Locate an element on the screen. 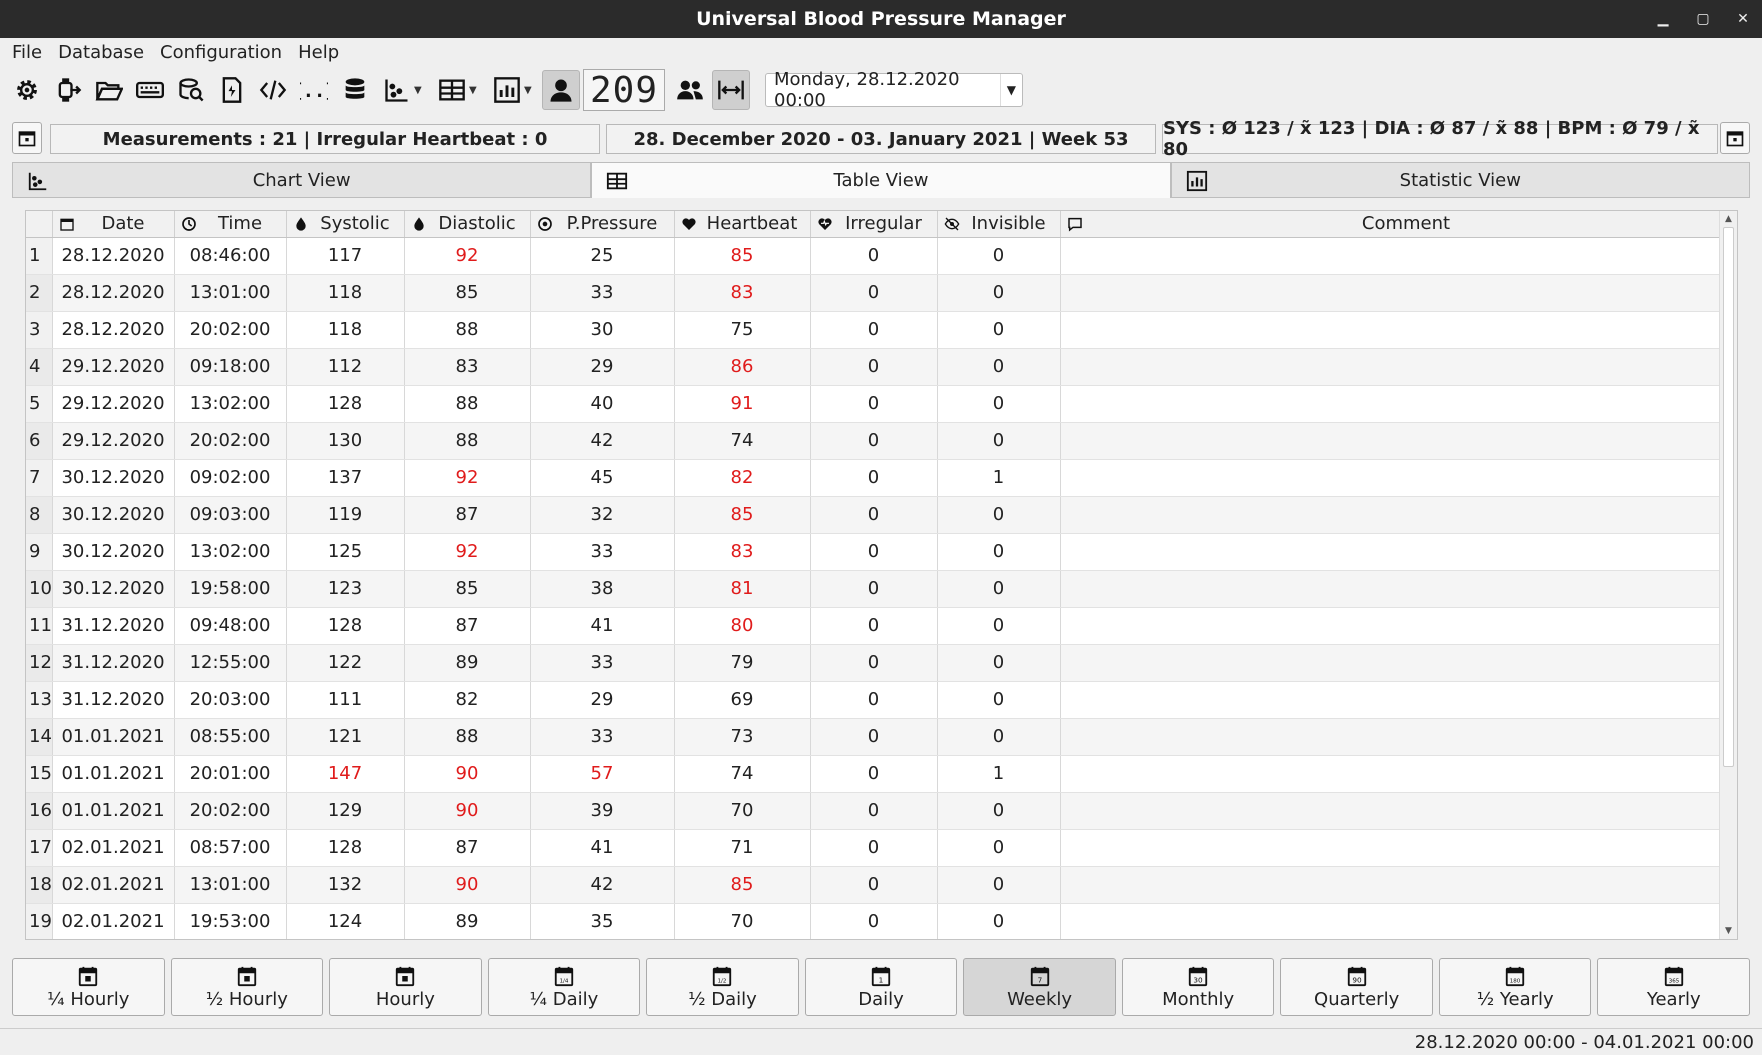 This screenshot has width=1762, height=1055. cell-pulse-pressure: 35 is located at coordinates (602, 921).